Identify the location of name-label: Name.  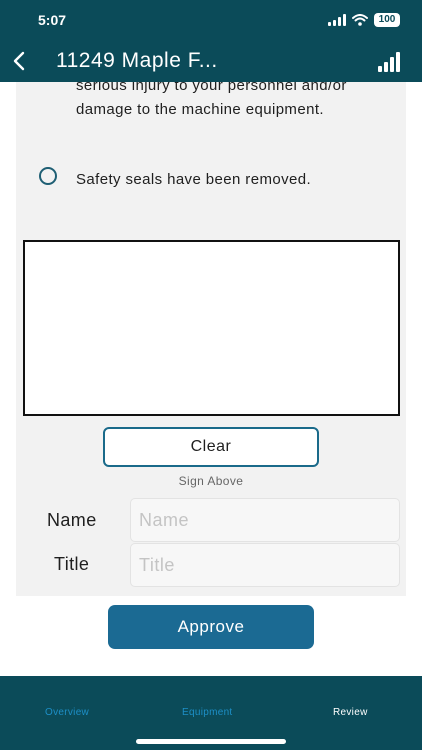
(72, 520).